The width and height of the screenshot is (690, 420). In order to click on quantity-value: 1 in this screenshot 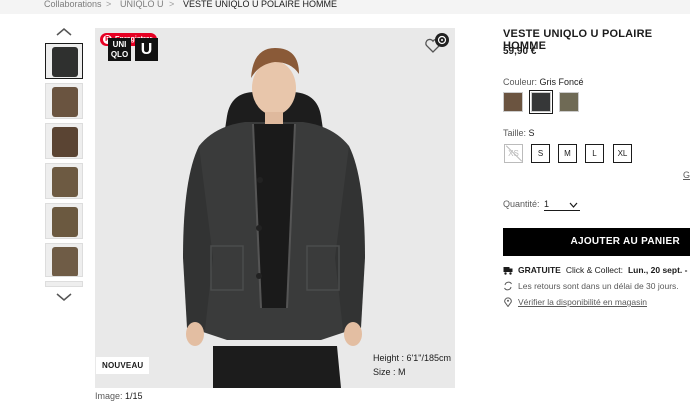, I will do `click(547, 204)`.